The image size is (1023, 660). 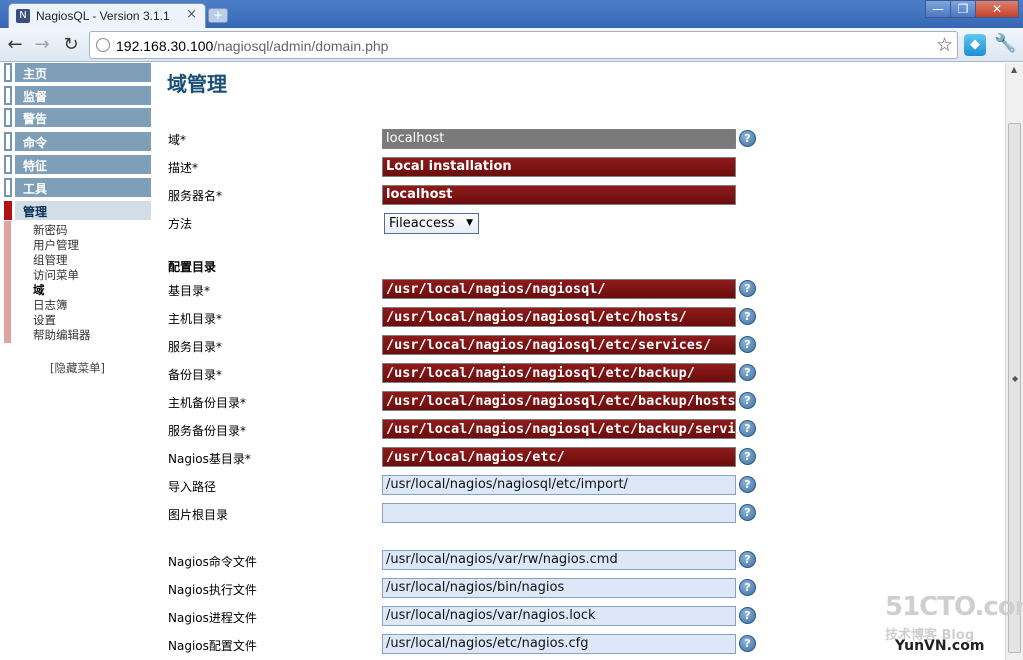 I want to click on import-path-label: 导入路径, so click(x=192, y=487).